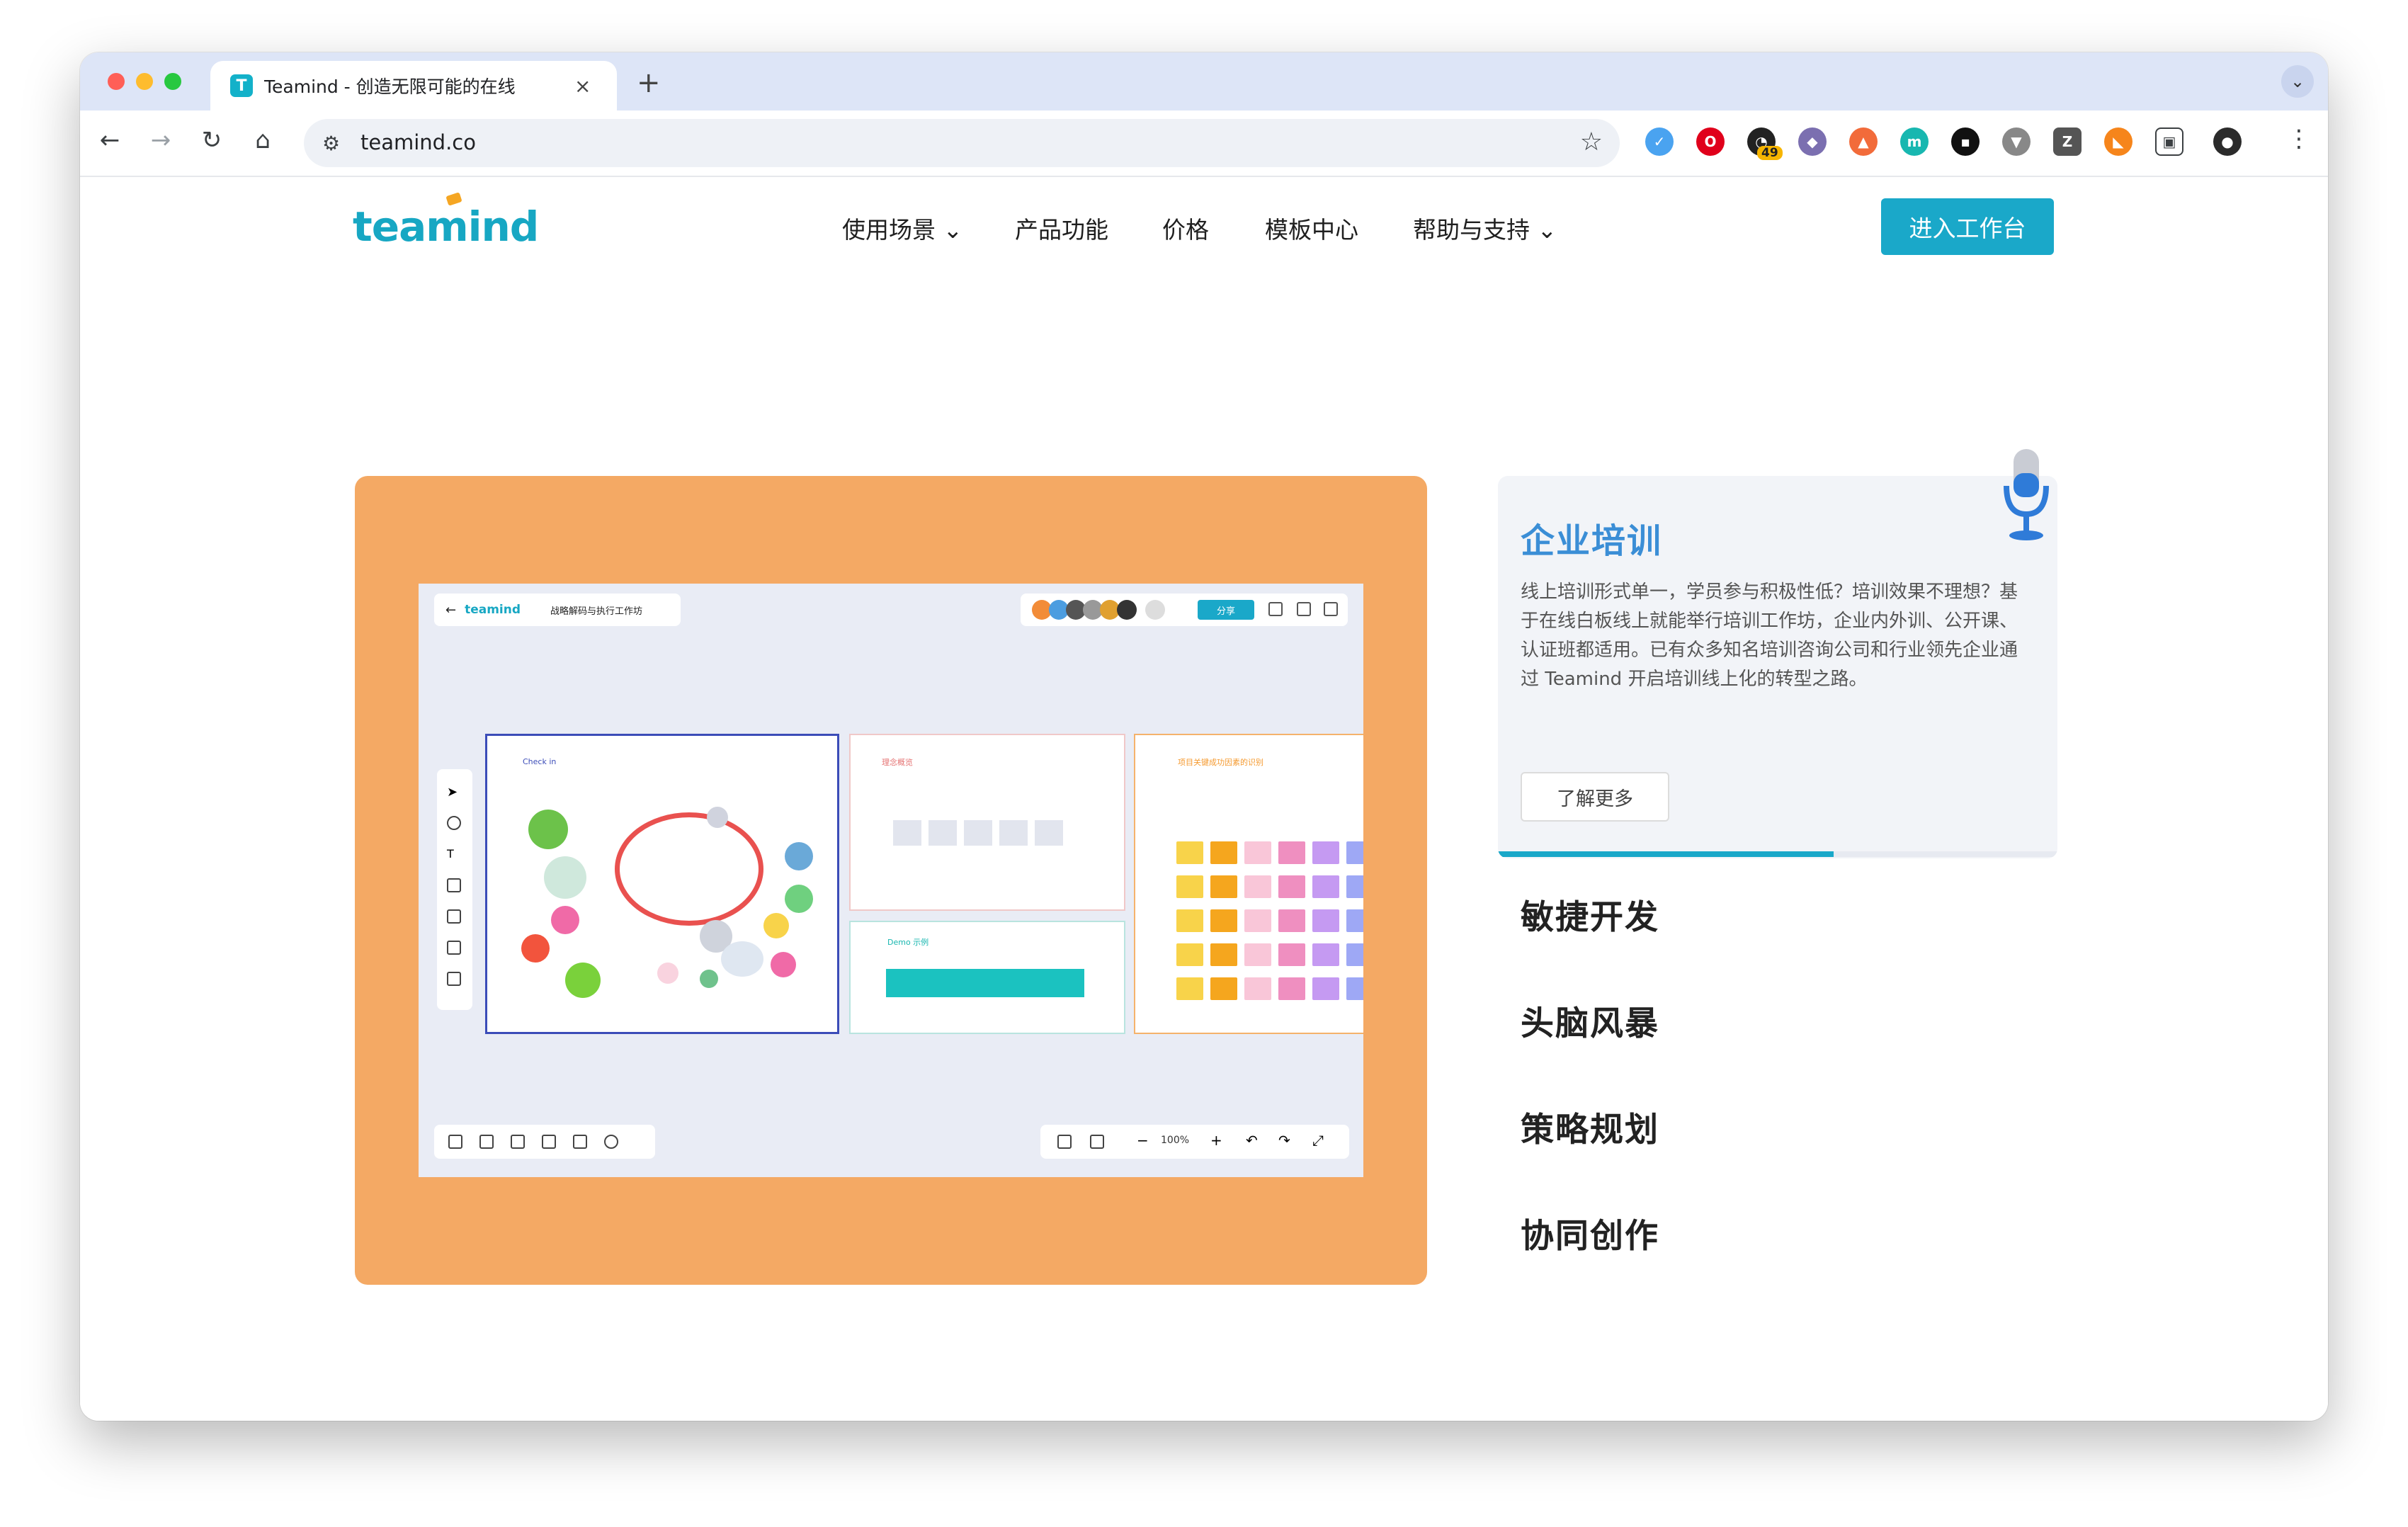  What do you see at coordinates (454, 979) in the screenshot?
I see `upload-icon` at bounding box center [454, 979].